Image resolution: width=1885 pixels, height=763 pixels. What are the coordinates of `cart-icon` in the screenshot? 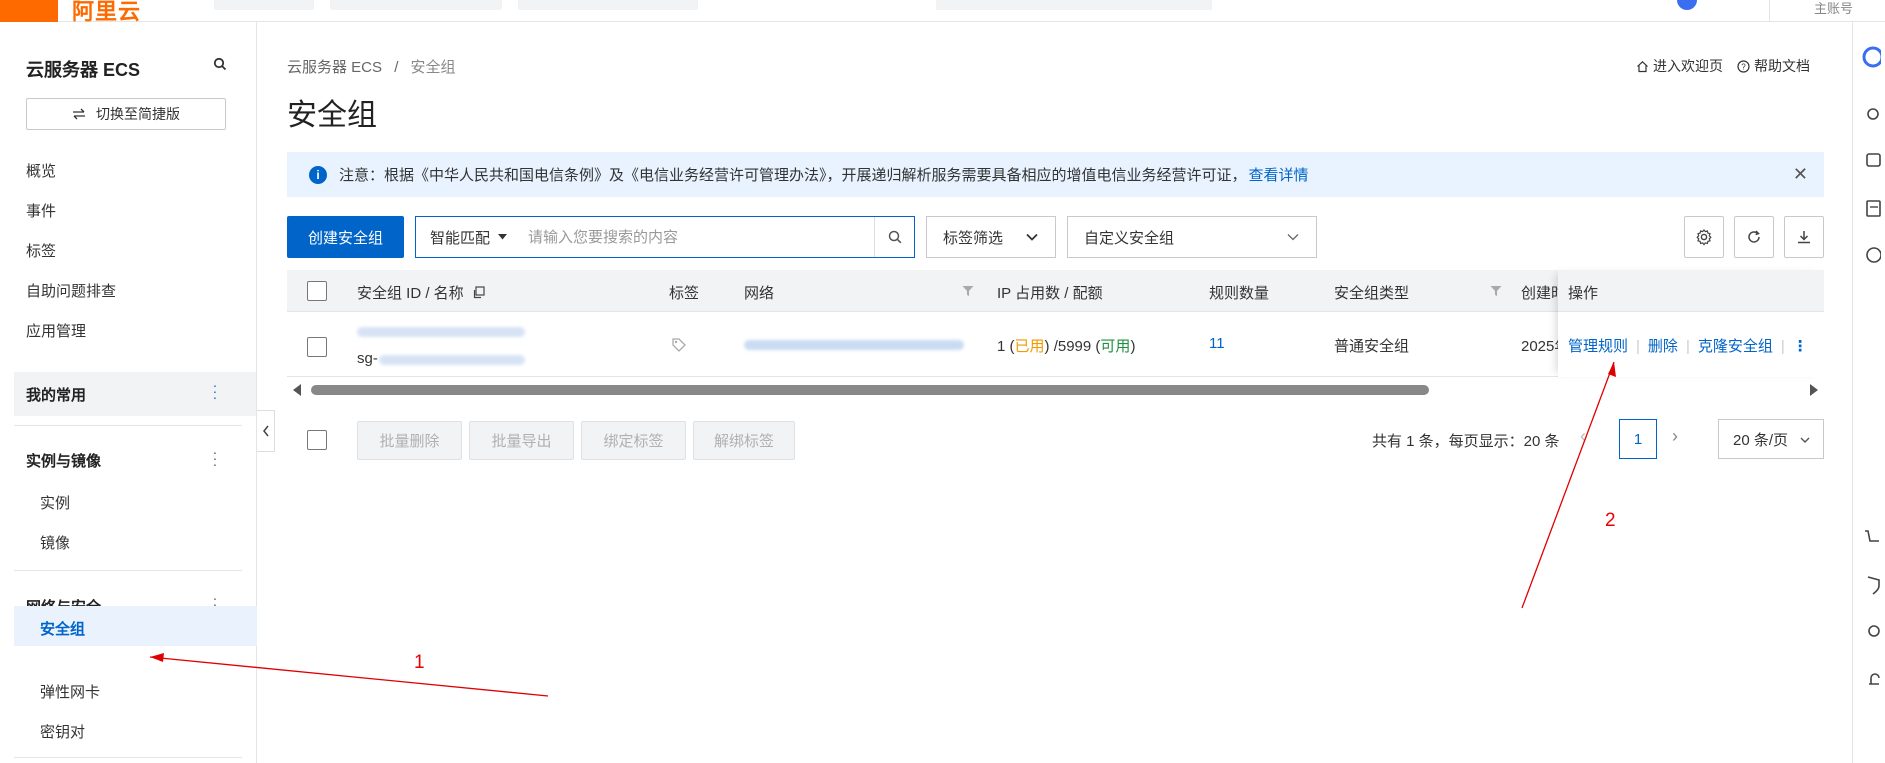 It's located at (1870, 538).